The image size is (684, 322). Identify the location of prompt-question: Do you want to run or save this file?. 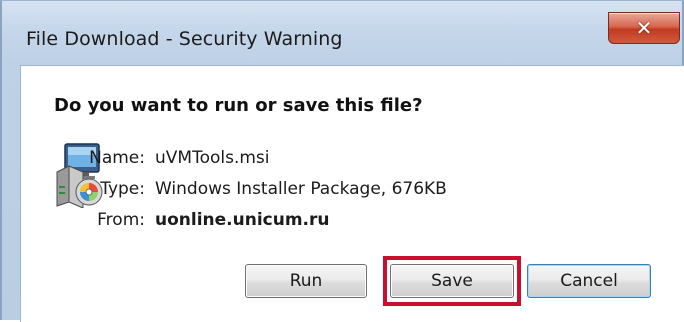
(238, 105).